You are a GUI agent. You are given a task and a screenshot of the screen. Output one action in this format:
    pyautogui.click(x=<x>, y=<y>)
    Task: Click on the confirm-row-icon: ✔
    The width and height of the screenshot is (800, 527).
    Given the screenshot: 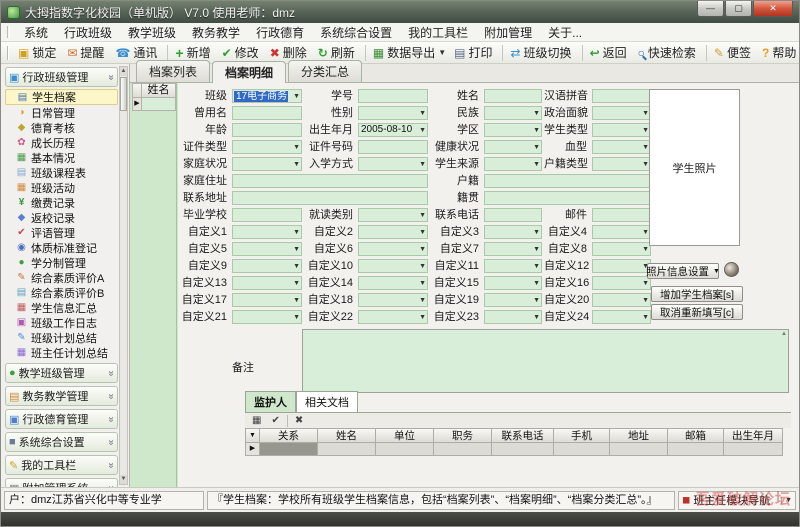 What is the action you would take?
    pyautogui.click(x=275, y=420)
    